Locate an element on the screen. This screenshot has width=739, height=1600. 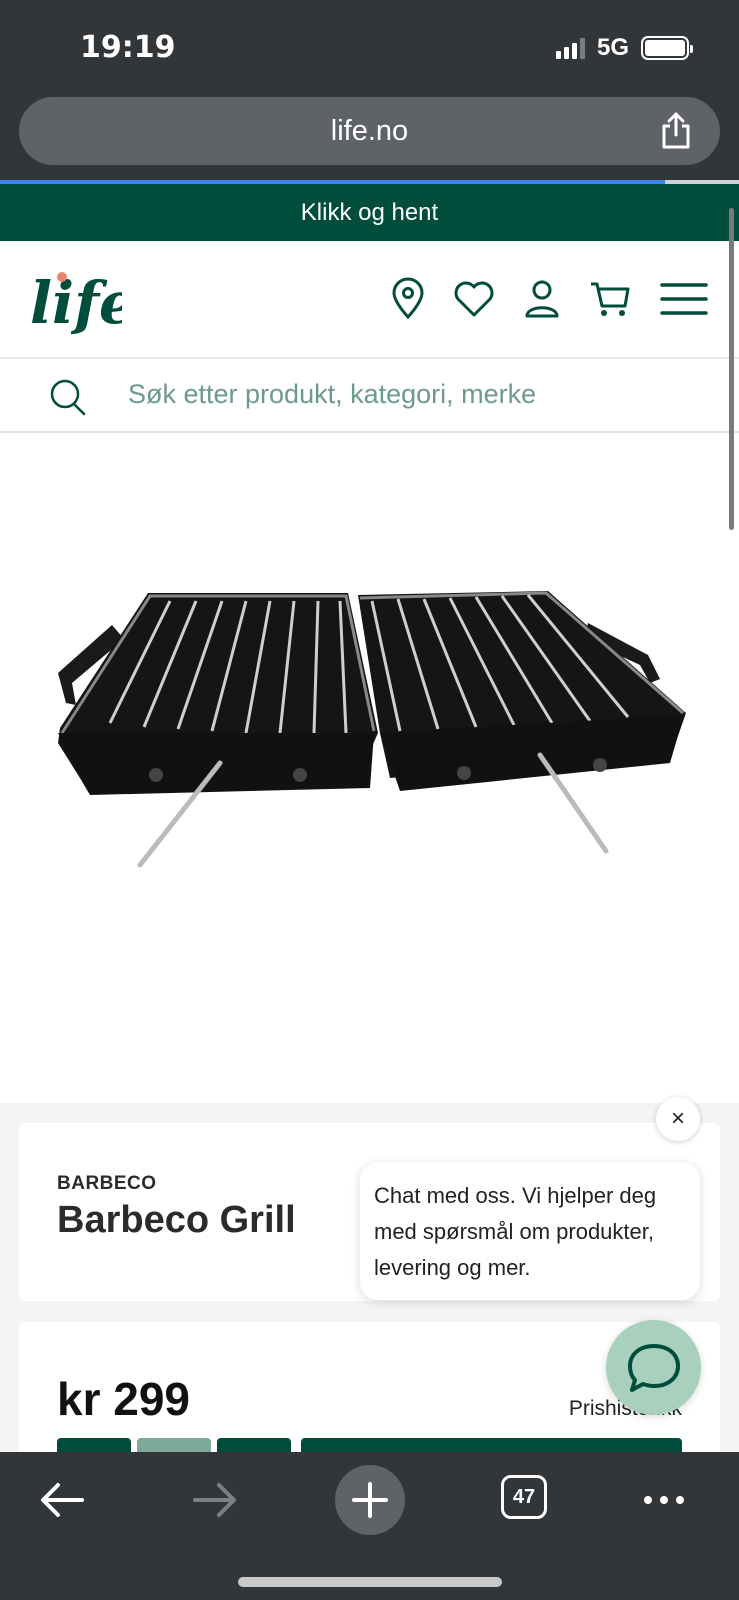
chat-close-button: × is located at coordinates (678, 1119).